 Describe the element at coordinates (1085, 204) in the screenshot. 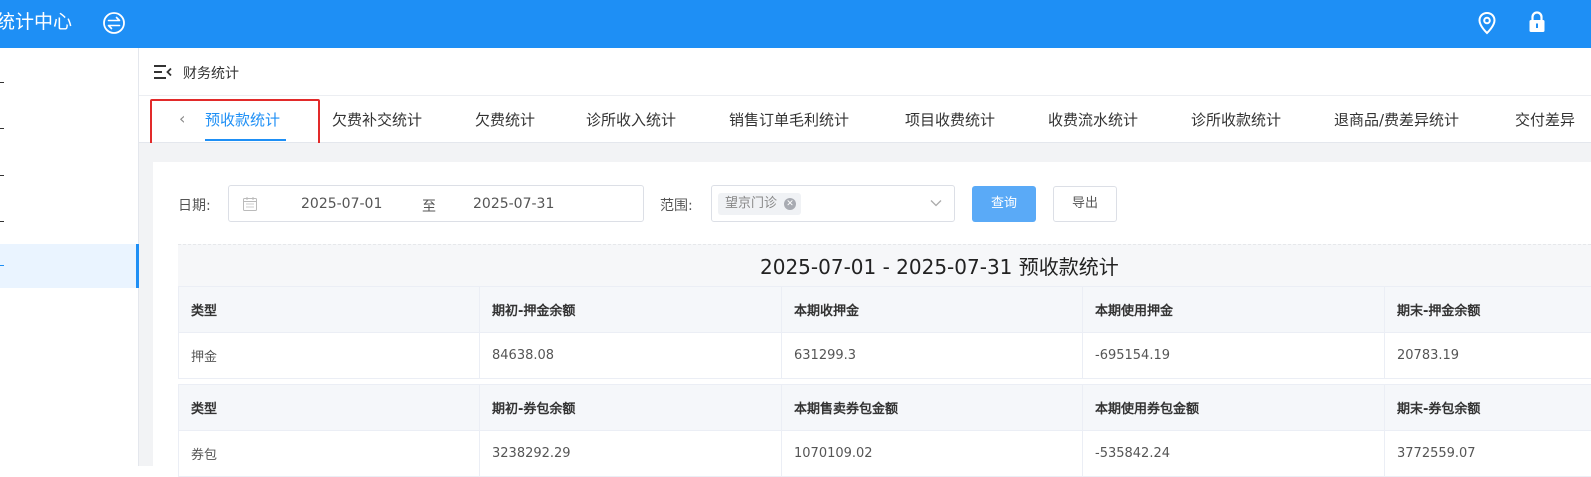

I see `export-button: 导出` at that location.